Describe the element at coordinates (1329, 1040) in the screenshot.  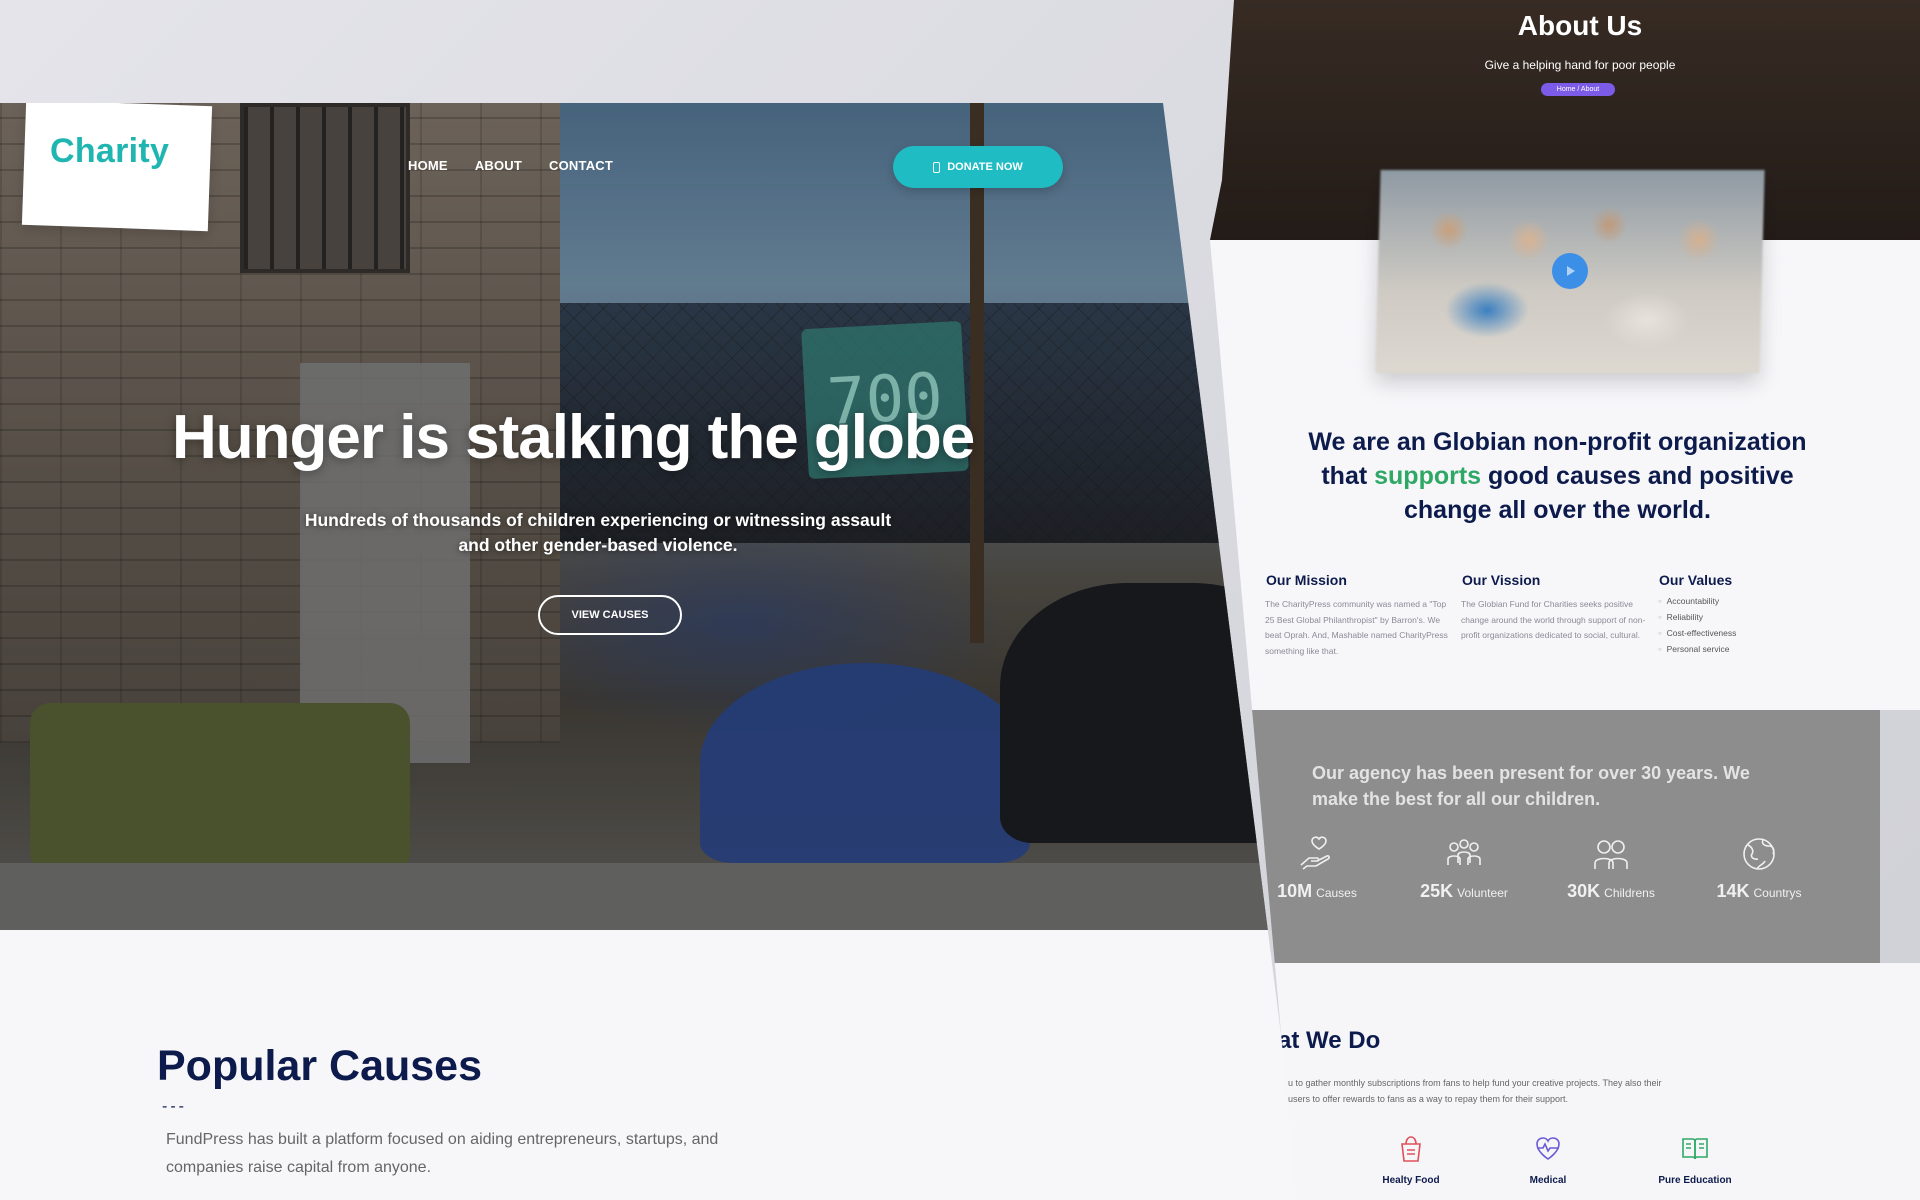
I see `what-we-do-title: at We Do` at that location.